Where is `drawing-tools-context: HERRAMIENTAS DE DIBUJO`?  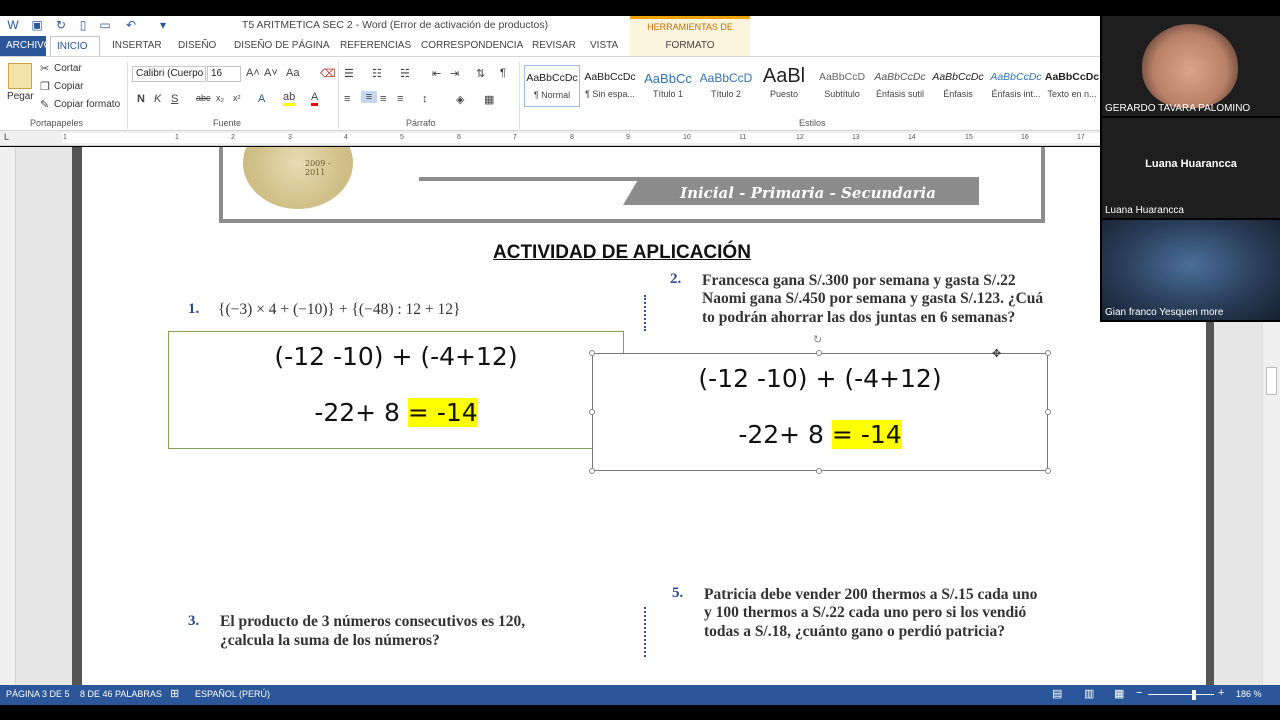
drawing-tools-context: HERRAMIENTAS DE DIBUJO is located at coordinates (690, 32).